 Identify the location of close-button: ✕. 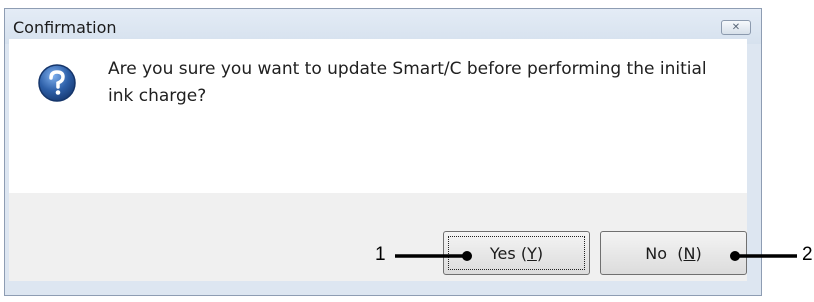
(736, 27).